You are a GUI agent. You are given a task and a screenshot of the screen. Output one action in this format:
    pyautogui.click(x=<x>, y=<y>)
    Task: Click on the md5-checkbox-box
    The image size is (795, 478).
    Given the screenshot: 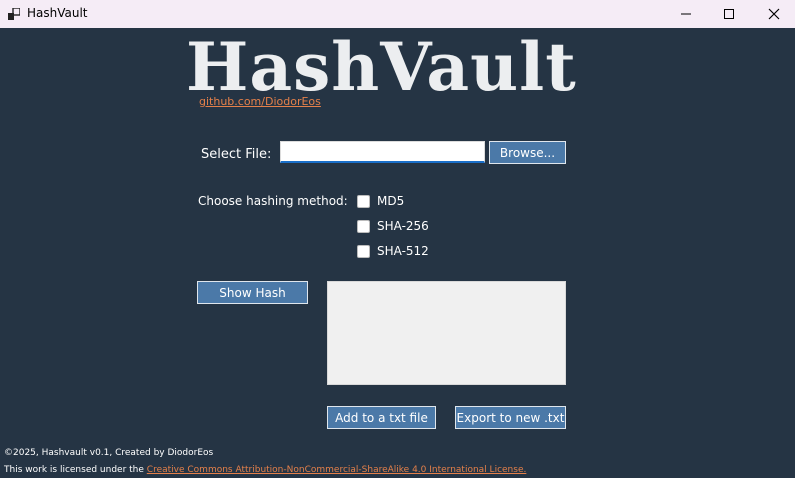 What is the action you would take?
    pyautogui.click(x=363, y=201)
    